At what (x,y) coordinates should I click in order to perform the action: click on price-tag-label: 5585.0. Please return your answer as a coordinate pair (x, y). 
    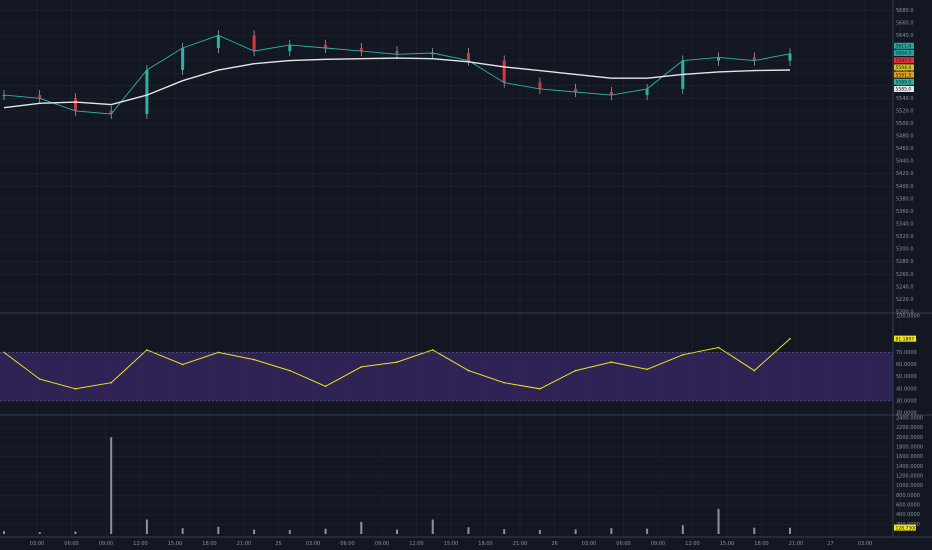
    Looking at the image, I should click on (904, 90).